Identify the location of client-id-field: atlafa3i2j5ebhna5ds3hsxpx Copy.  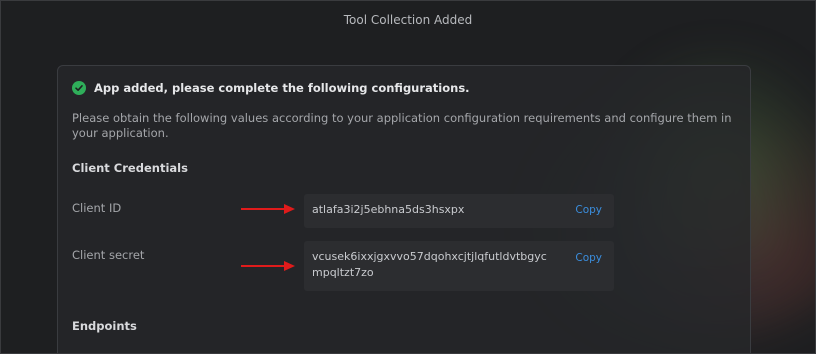
(459, 211).